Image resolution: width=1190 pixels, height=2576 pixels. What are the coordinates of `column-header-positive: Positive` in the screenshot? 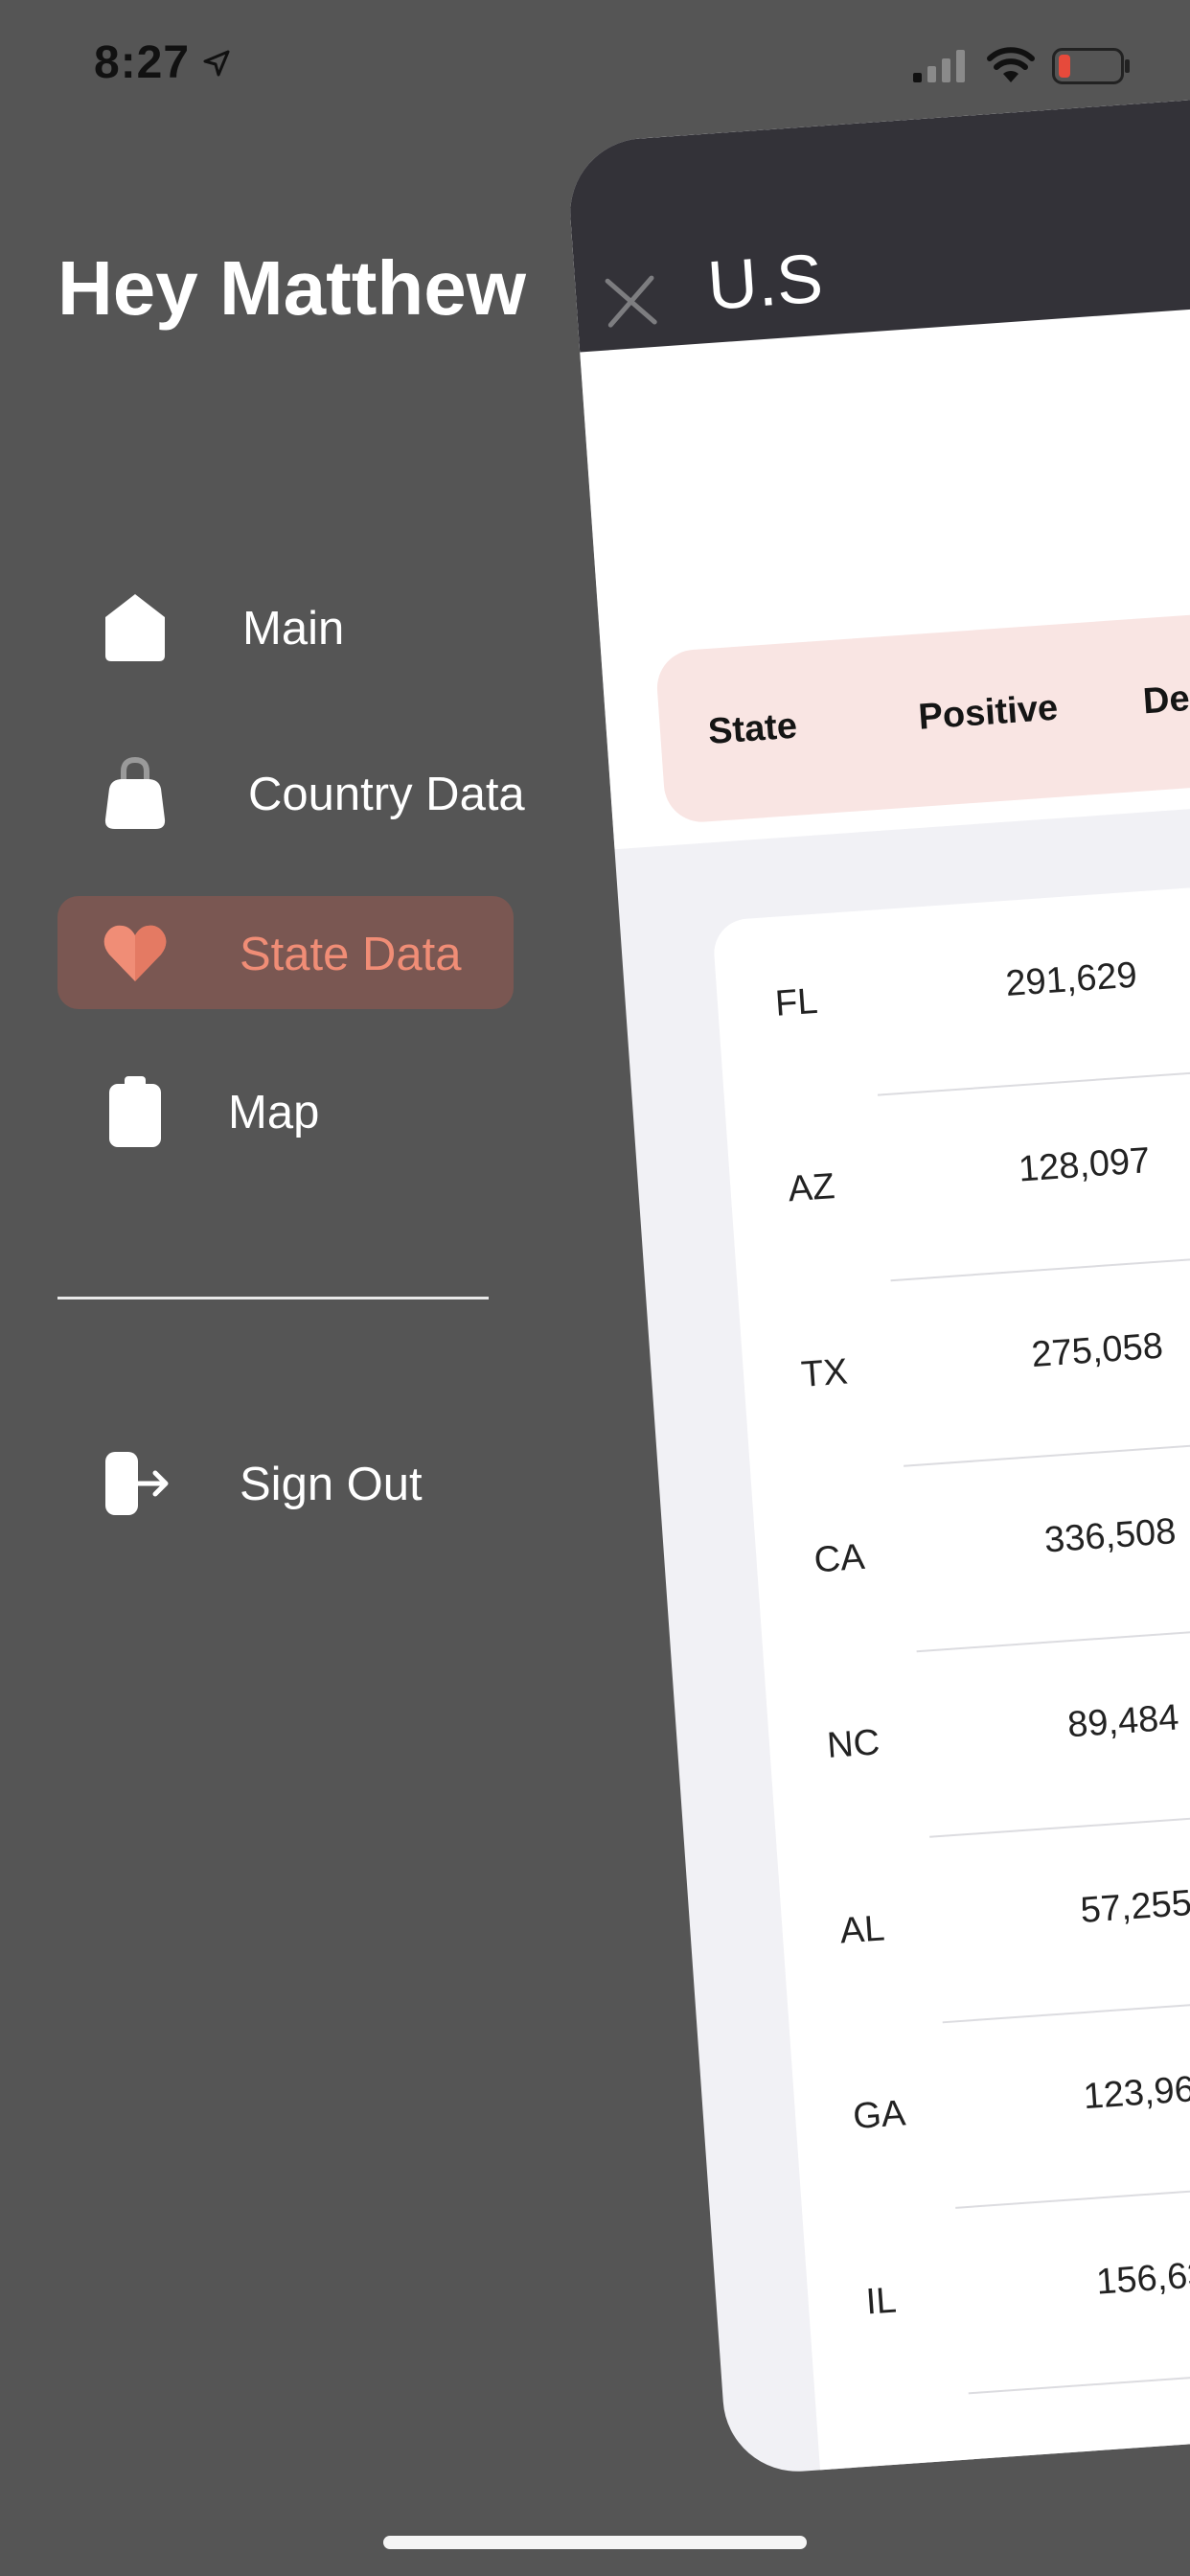 It's located at (988, 712).